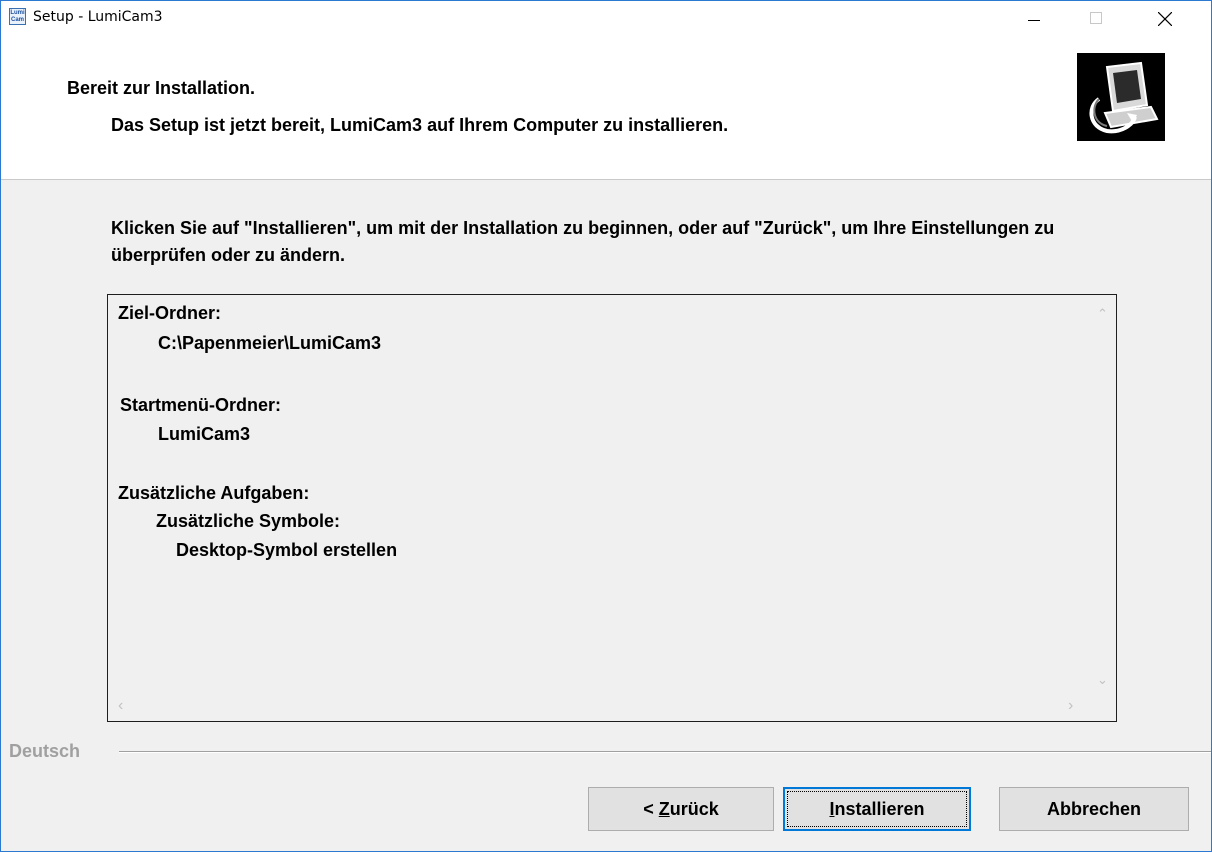 The width and height of the screenshot is (1212, 852). I want to click on title-bar: Lumi Cam Setup - LumiCam3, so click(606, 17).